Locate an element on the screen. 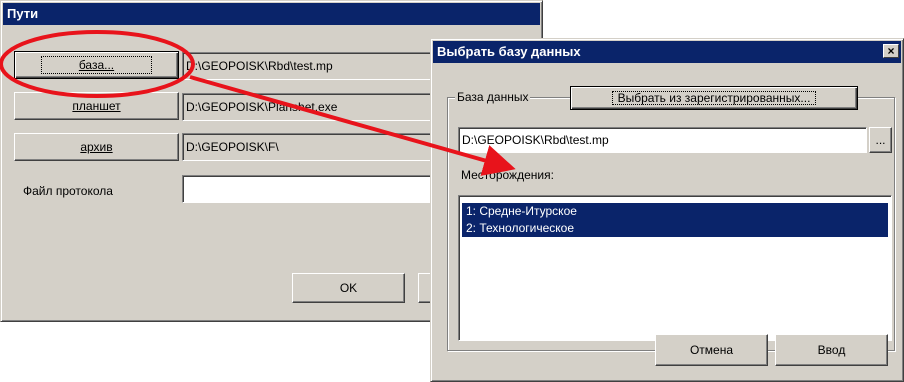 This screenshot has width=904, height=382. close-icon: × is located at coordinates (891, 51).